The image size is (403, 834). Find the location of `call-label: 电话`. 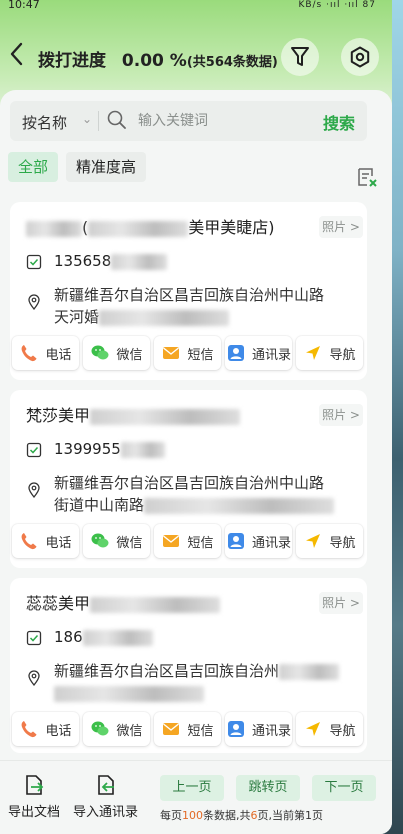

call-label: 电话 is located at coordinates (58, 355).